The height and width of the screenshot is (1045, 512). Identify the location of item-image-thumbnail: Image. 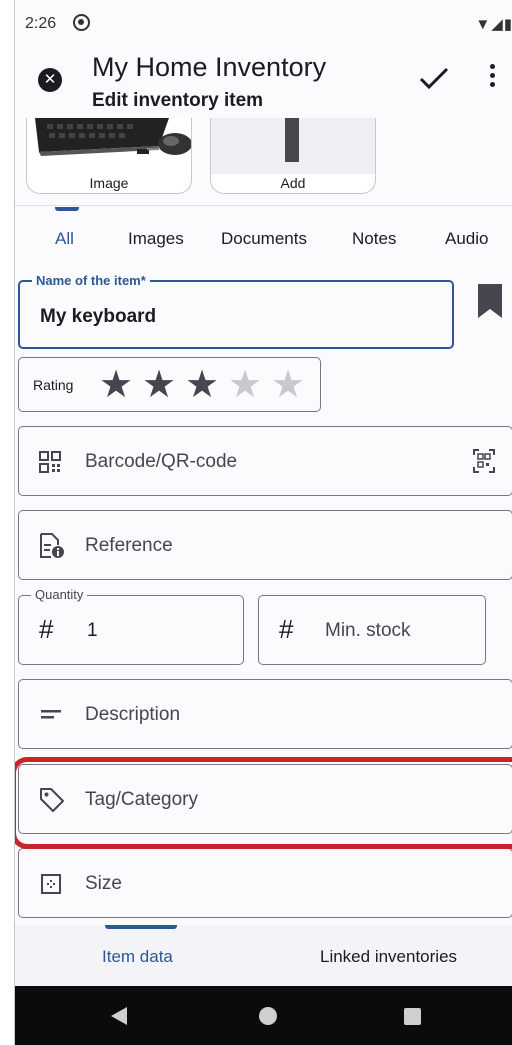
(109, 156).